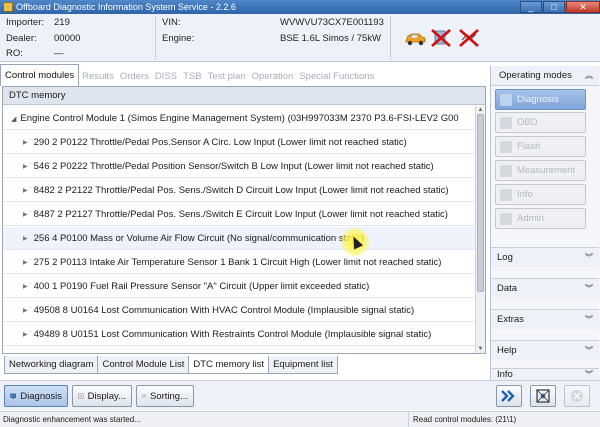 The image size is (600, 427). Describe the element at coordinates (554, 7) in the screenshot. I see `maximize-button: □` at that location.